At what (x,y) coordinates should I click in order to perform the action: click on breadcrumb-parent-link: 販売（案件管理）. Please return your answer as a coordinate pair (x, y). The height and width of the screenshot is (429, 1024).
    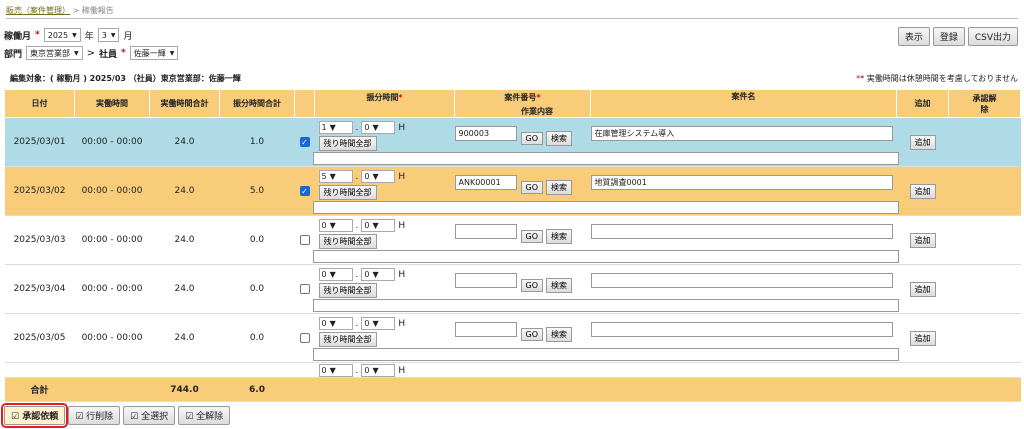
    Looking at the image, I should click on (38, 10).